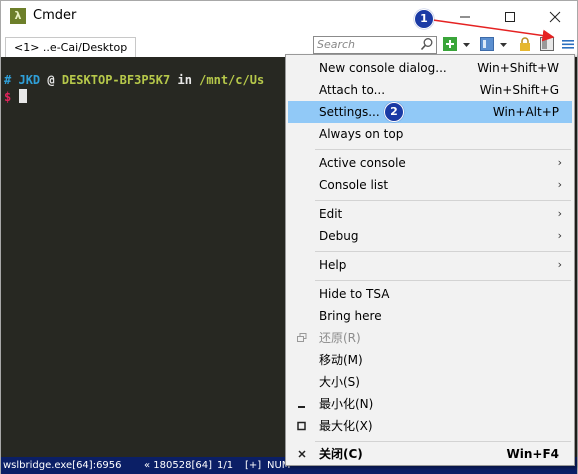 This screenshot has height=474, width=578. Describe the element at coordinates (8, 80) in the screenshot. I see `prompt-hash: #` at that location.